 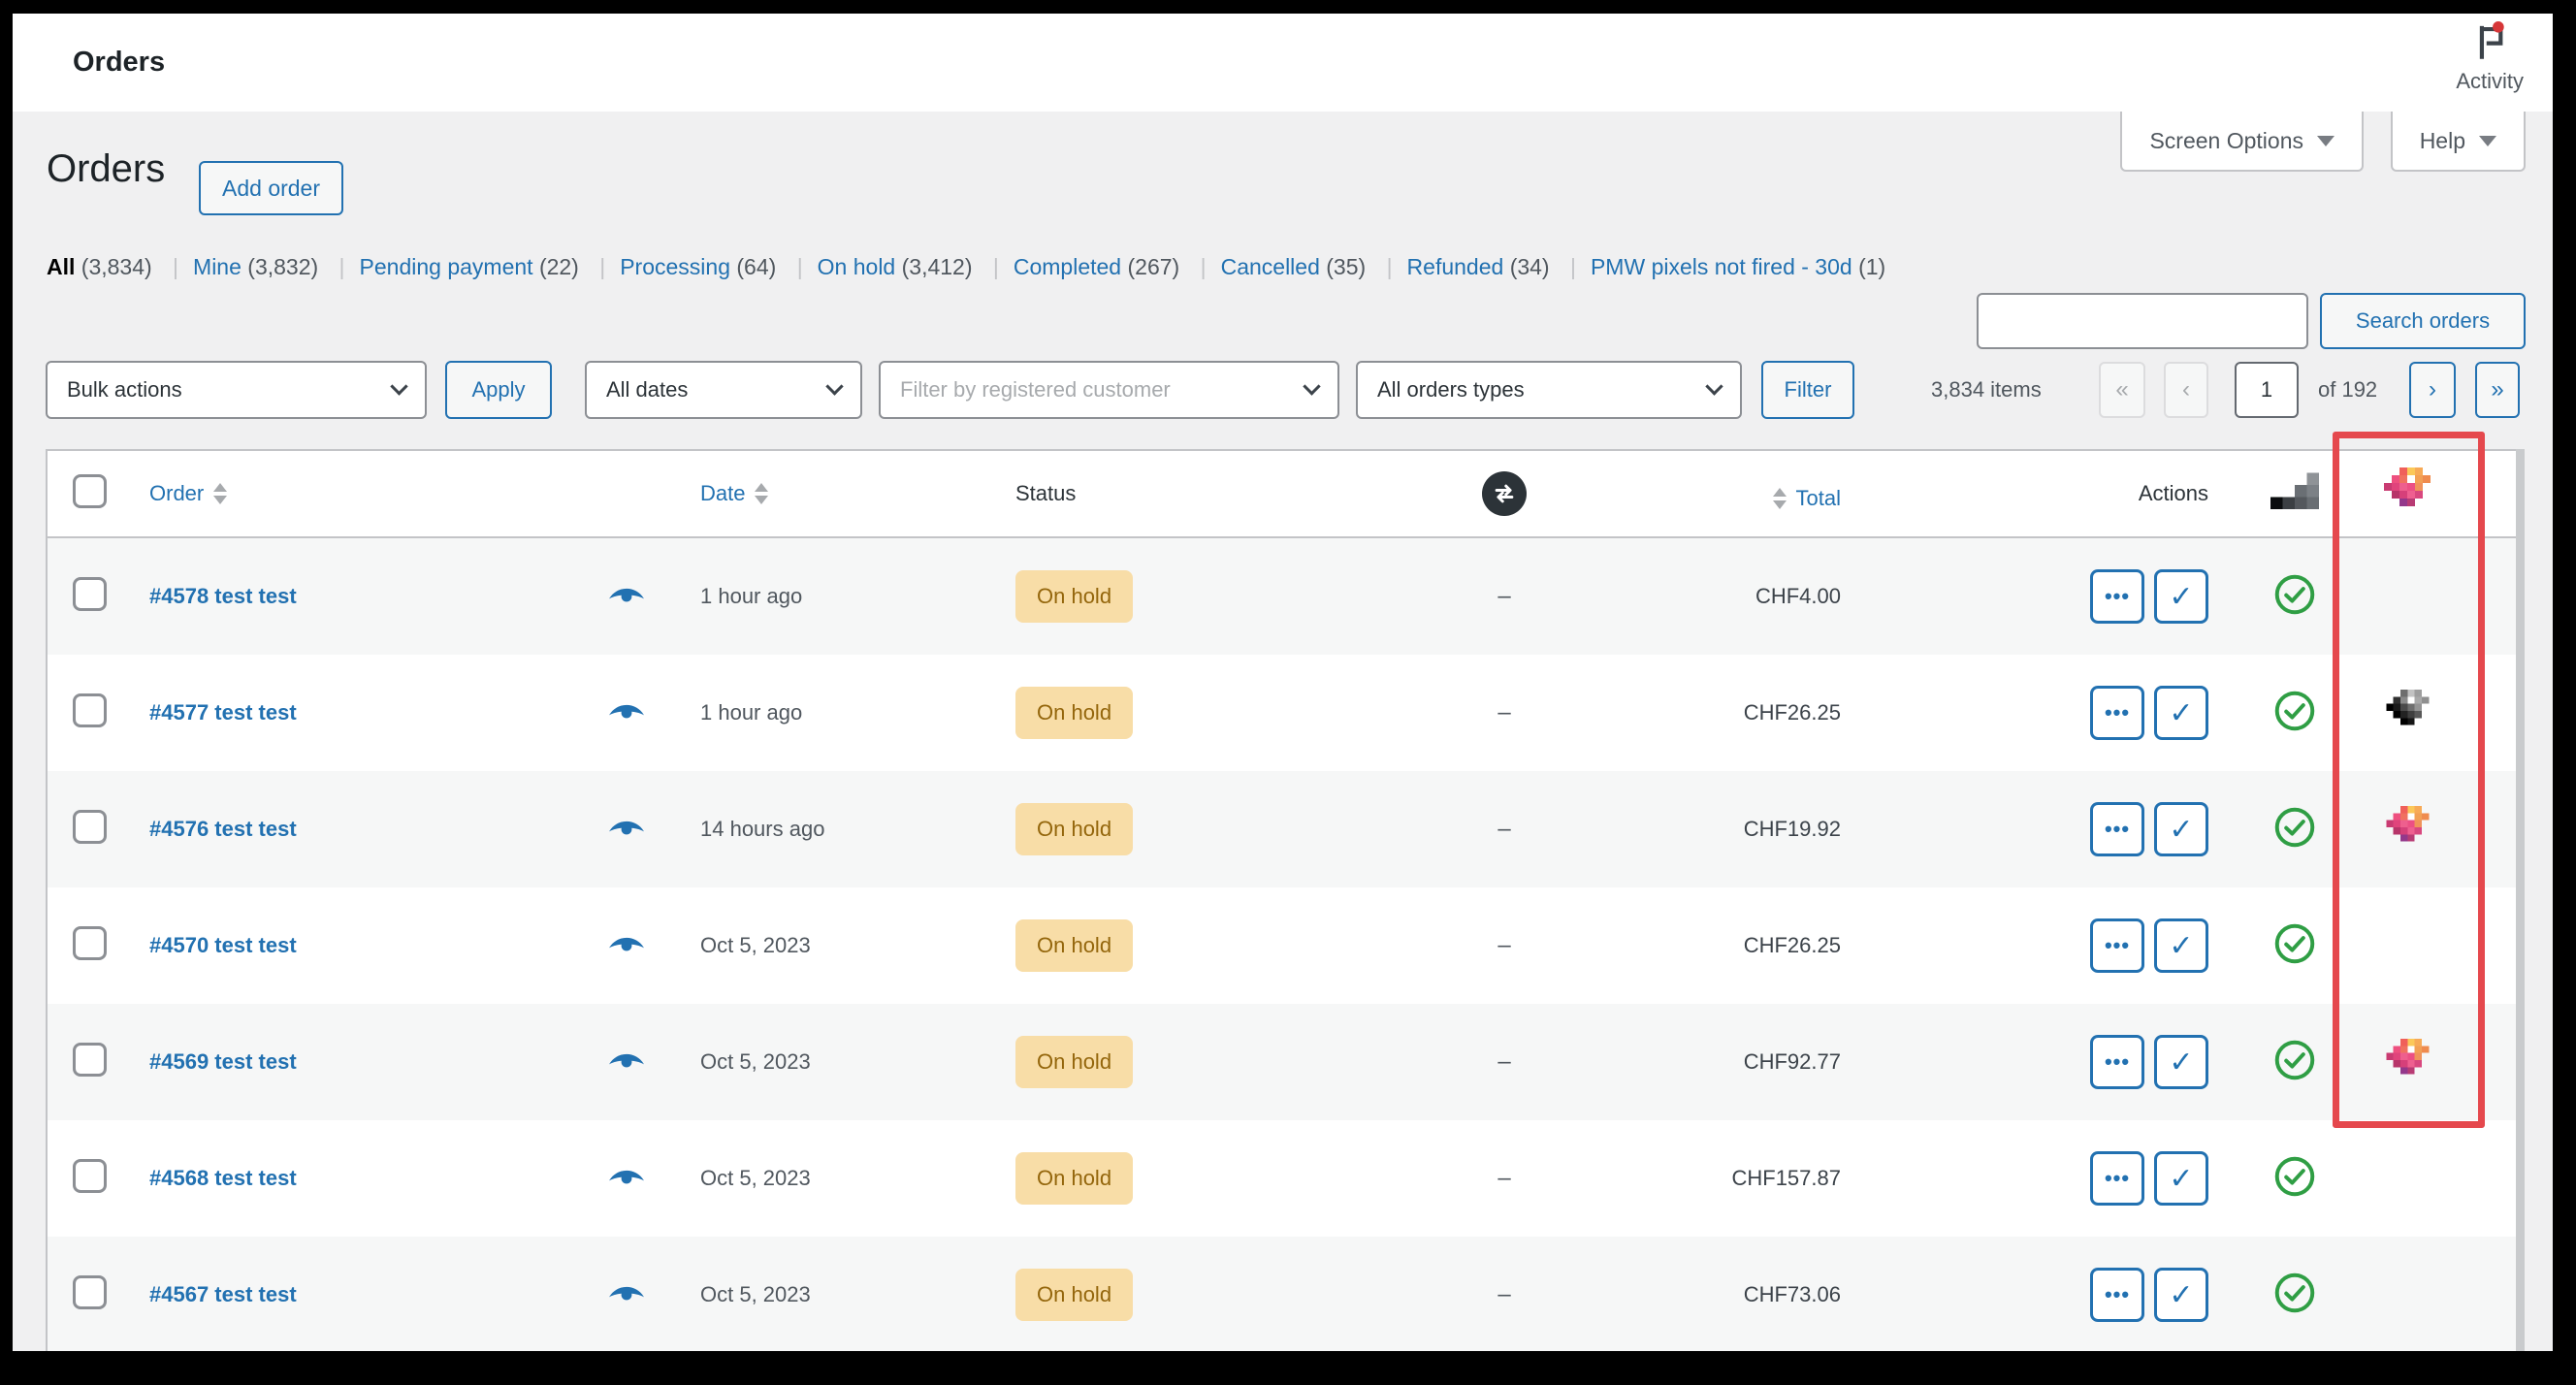 What do you see at coordinates (236, 390) in the screenshot?
I see `bulk-actions-select: Bulk actions` at bounding box center [236, 390].